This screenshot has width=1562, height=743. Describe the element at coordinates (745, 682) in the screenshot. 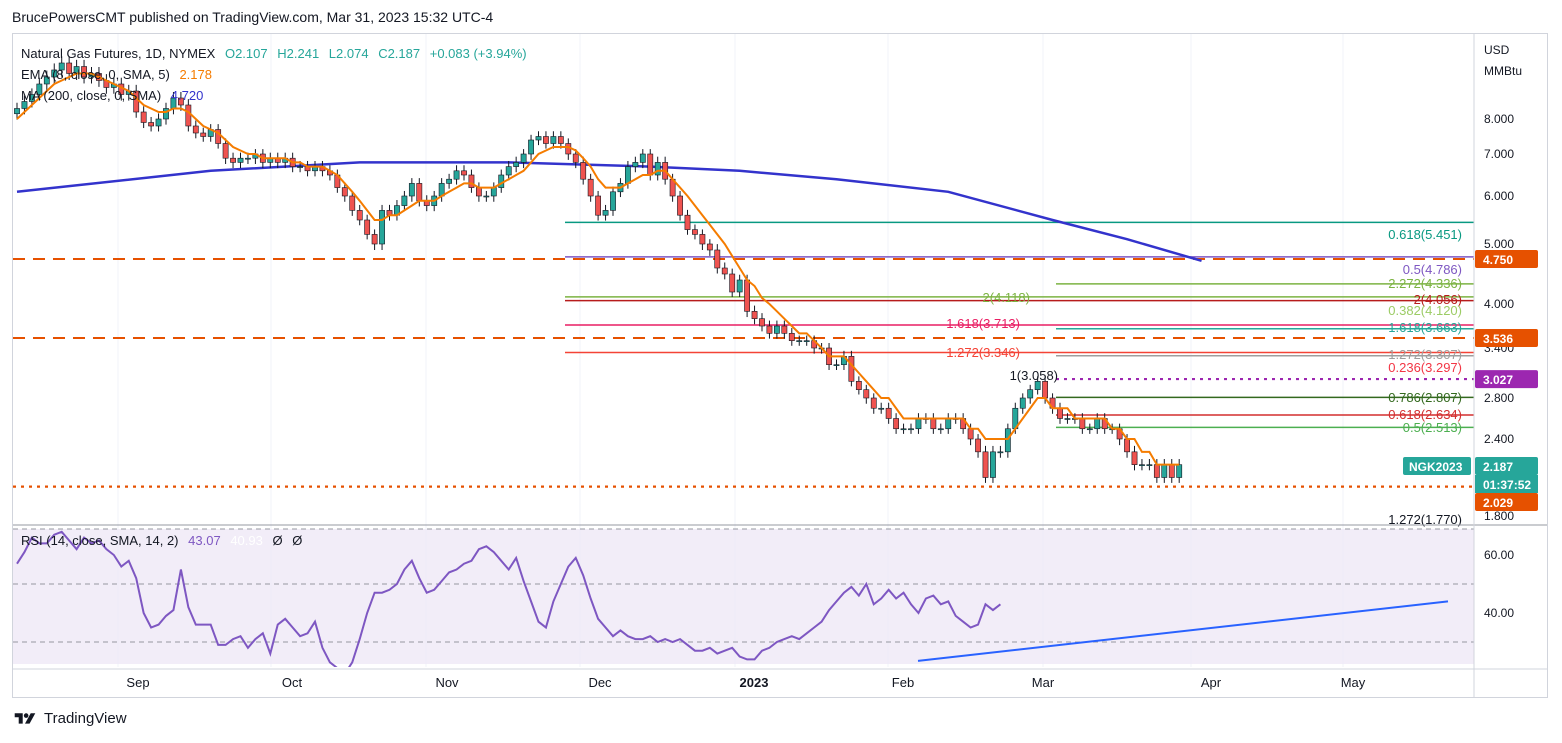

I see `time-axis: Sep Oct Nov Dec 2023 Feb Mar Apr May` at that location.